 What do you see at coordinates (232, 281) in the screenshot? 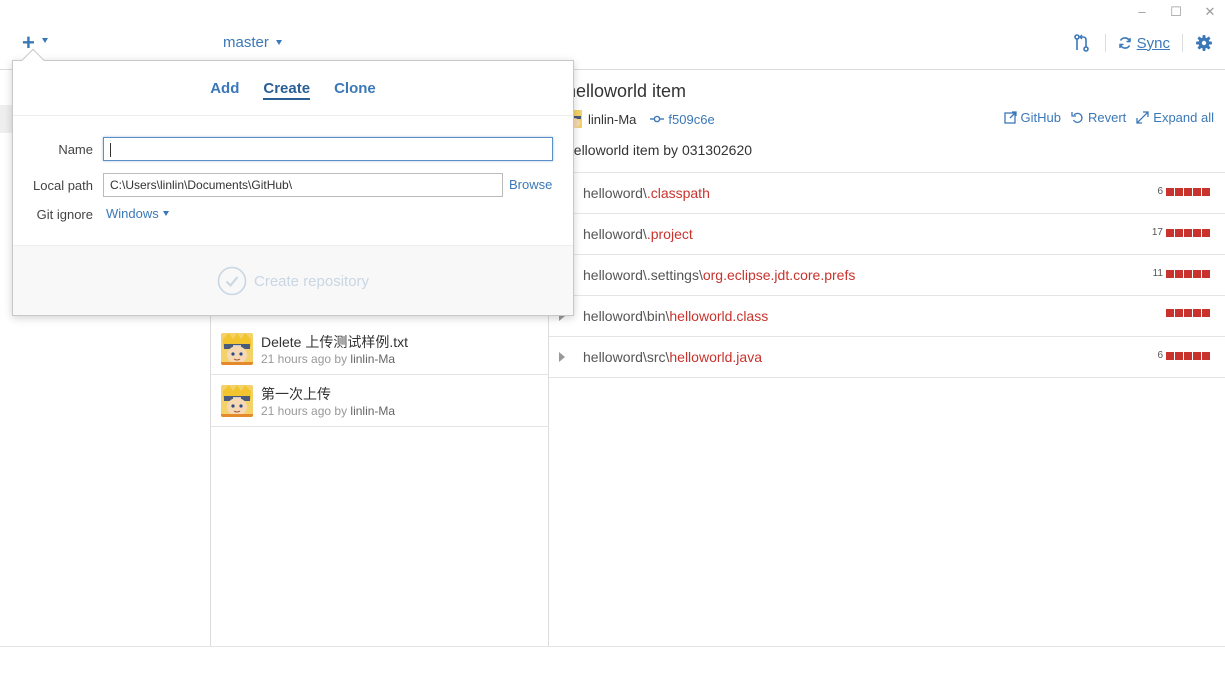
I see `check-circle-icon` at bounding box center [232, 281].